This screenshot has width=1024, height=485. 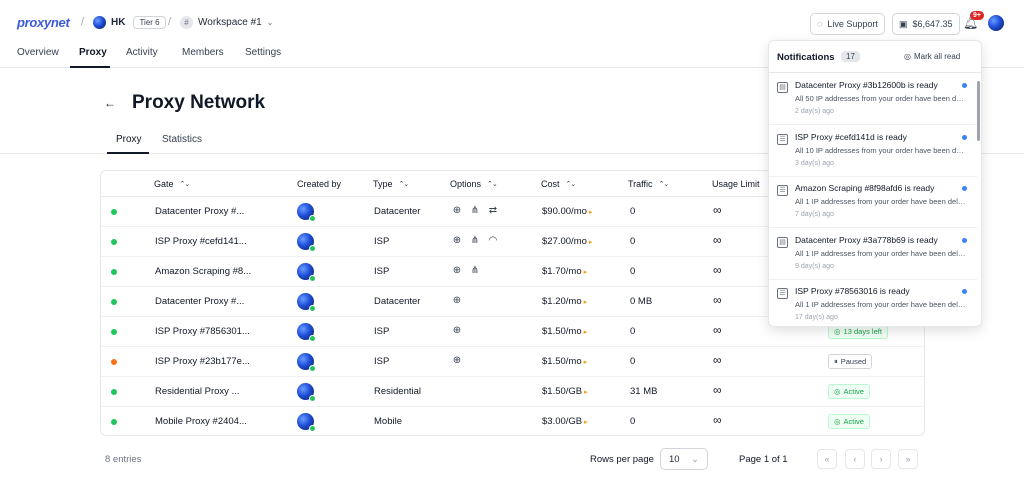 What do you see at coordinates (907, 56) in the screenshot?
I see `check-circle-icon: ◎` at bounding box center [907, 56].